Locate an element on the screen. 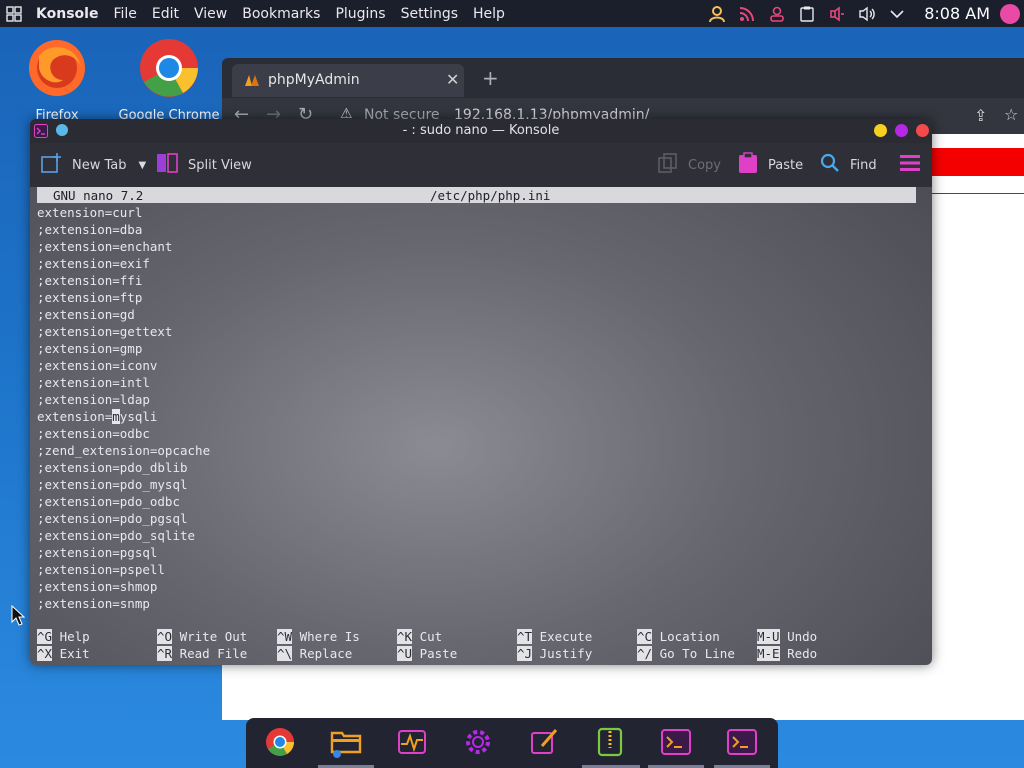 Image resolution: width=1024 pixels, height=768 pixels. grid-icon is located at coordinates (14, 13).